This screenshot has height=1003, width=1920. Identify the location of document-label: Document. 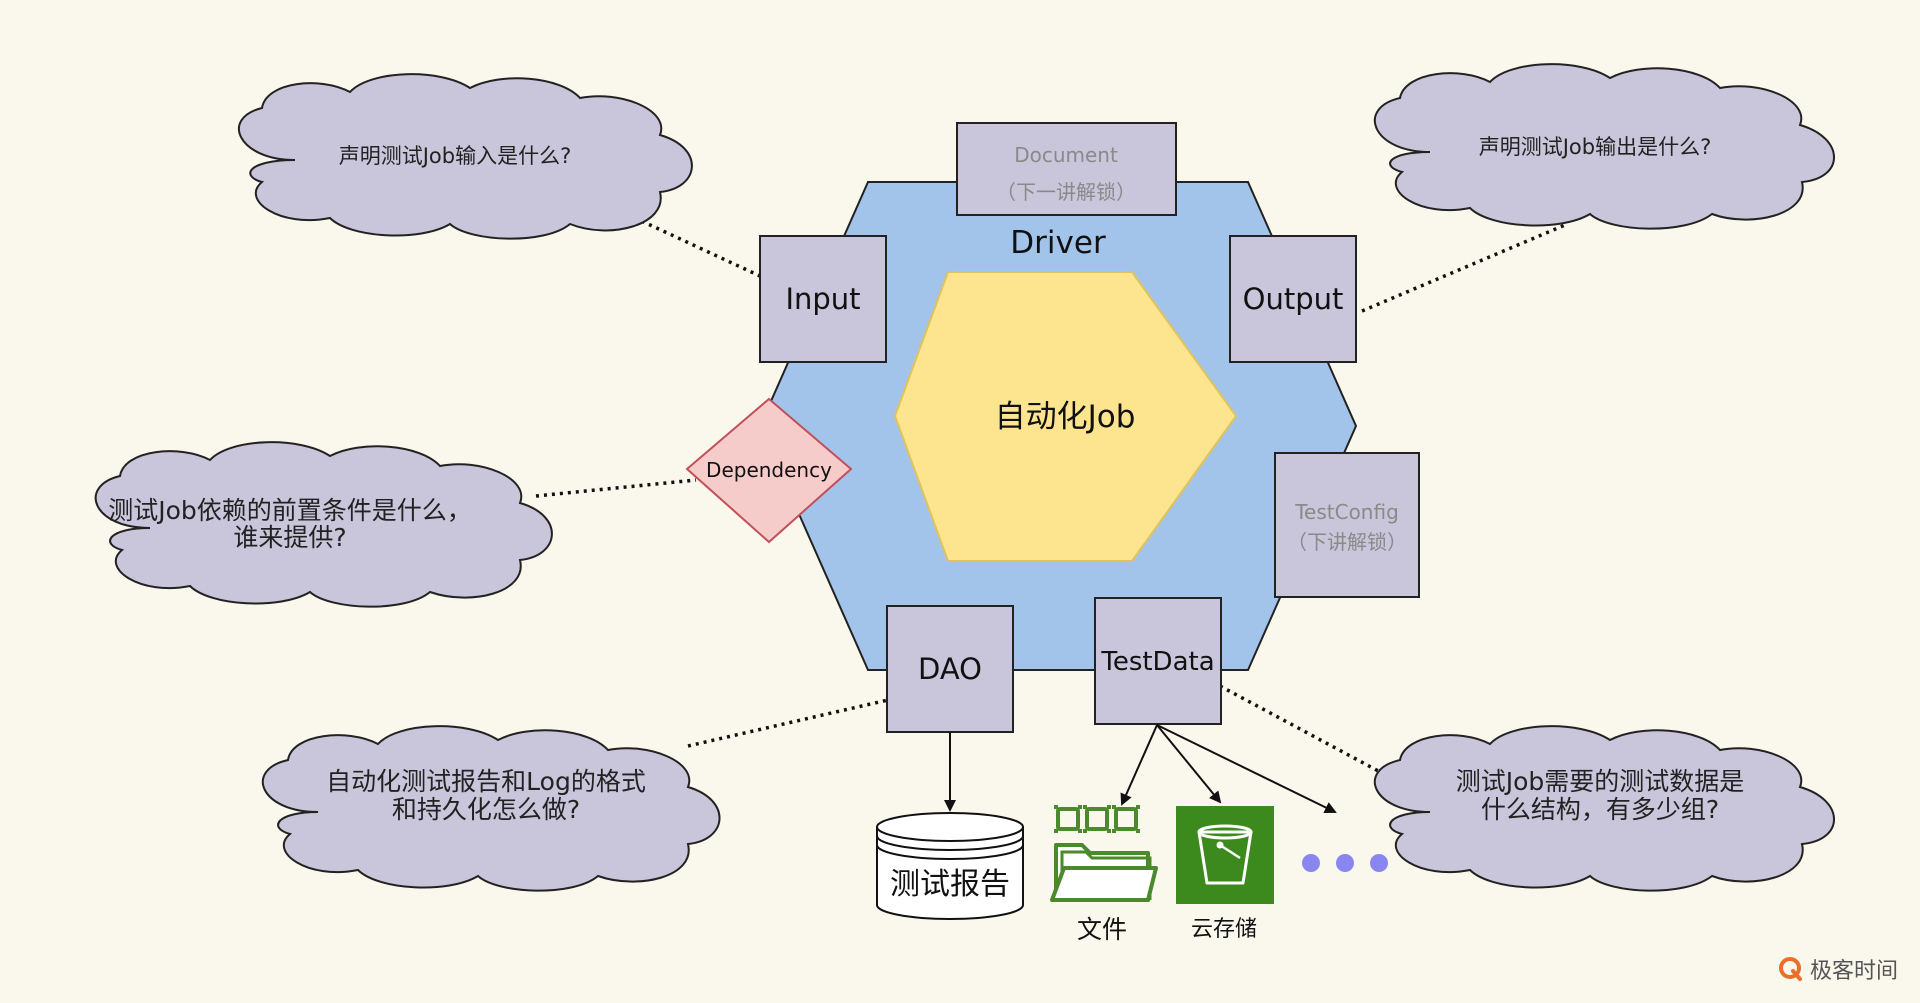
(1066, 155).